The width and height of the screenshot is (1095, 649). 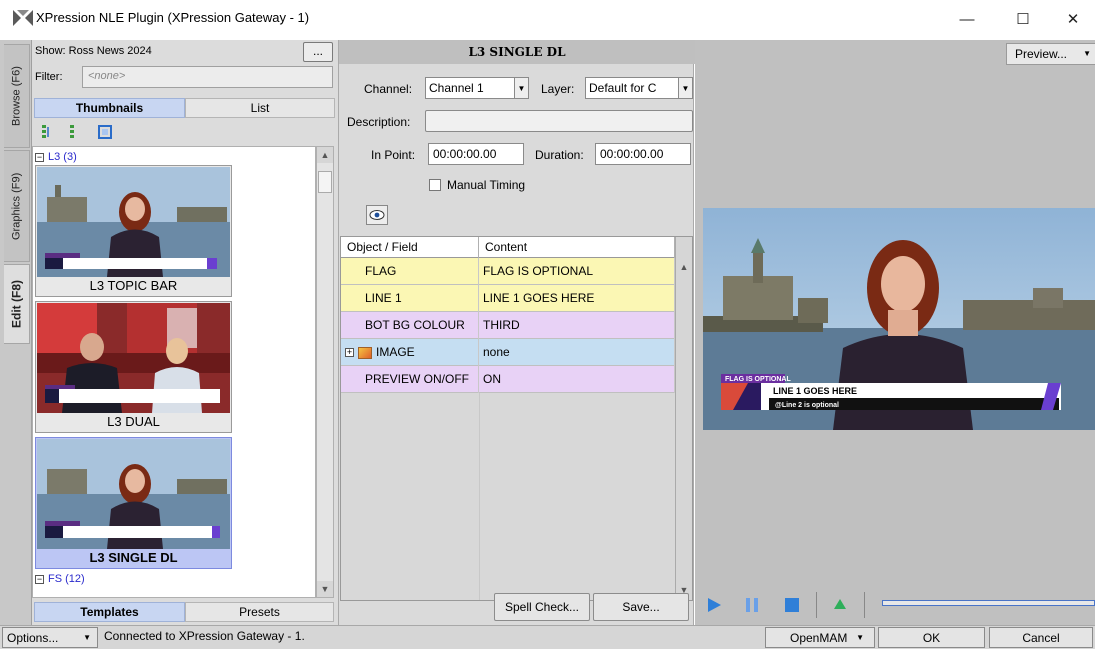 I want to click on duration-label: Duration:, so click(x=559, y=155).